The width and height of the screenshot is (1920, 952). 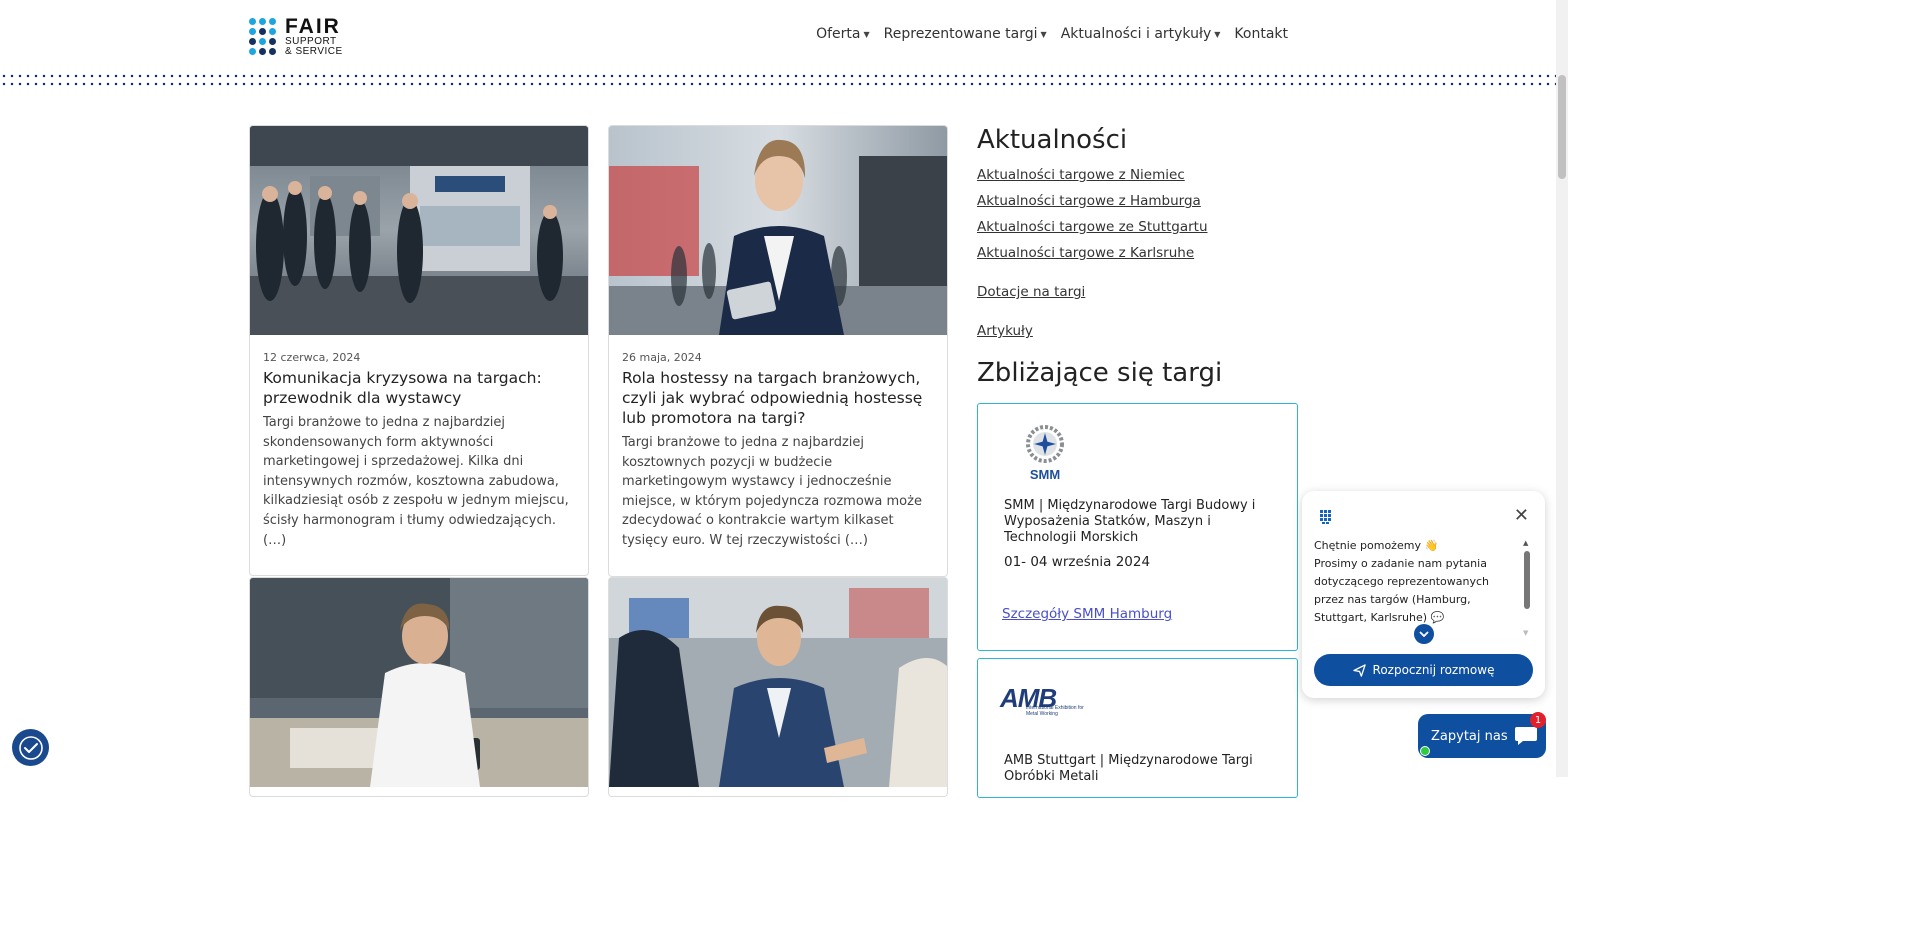 I want to click on fair-date: 01- 04 września 2024, so click(x=1077, y=562).